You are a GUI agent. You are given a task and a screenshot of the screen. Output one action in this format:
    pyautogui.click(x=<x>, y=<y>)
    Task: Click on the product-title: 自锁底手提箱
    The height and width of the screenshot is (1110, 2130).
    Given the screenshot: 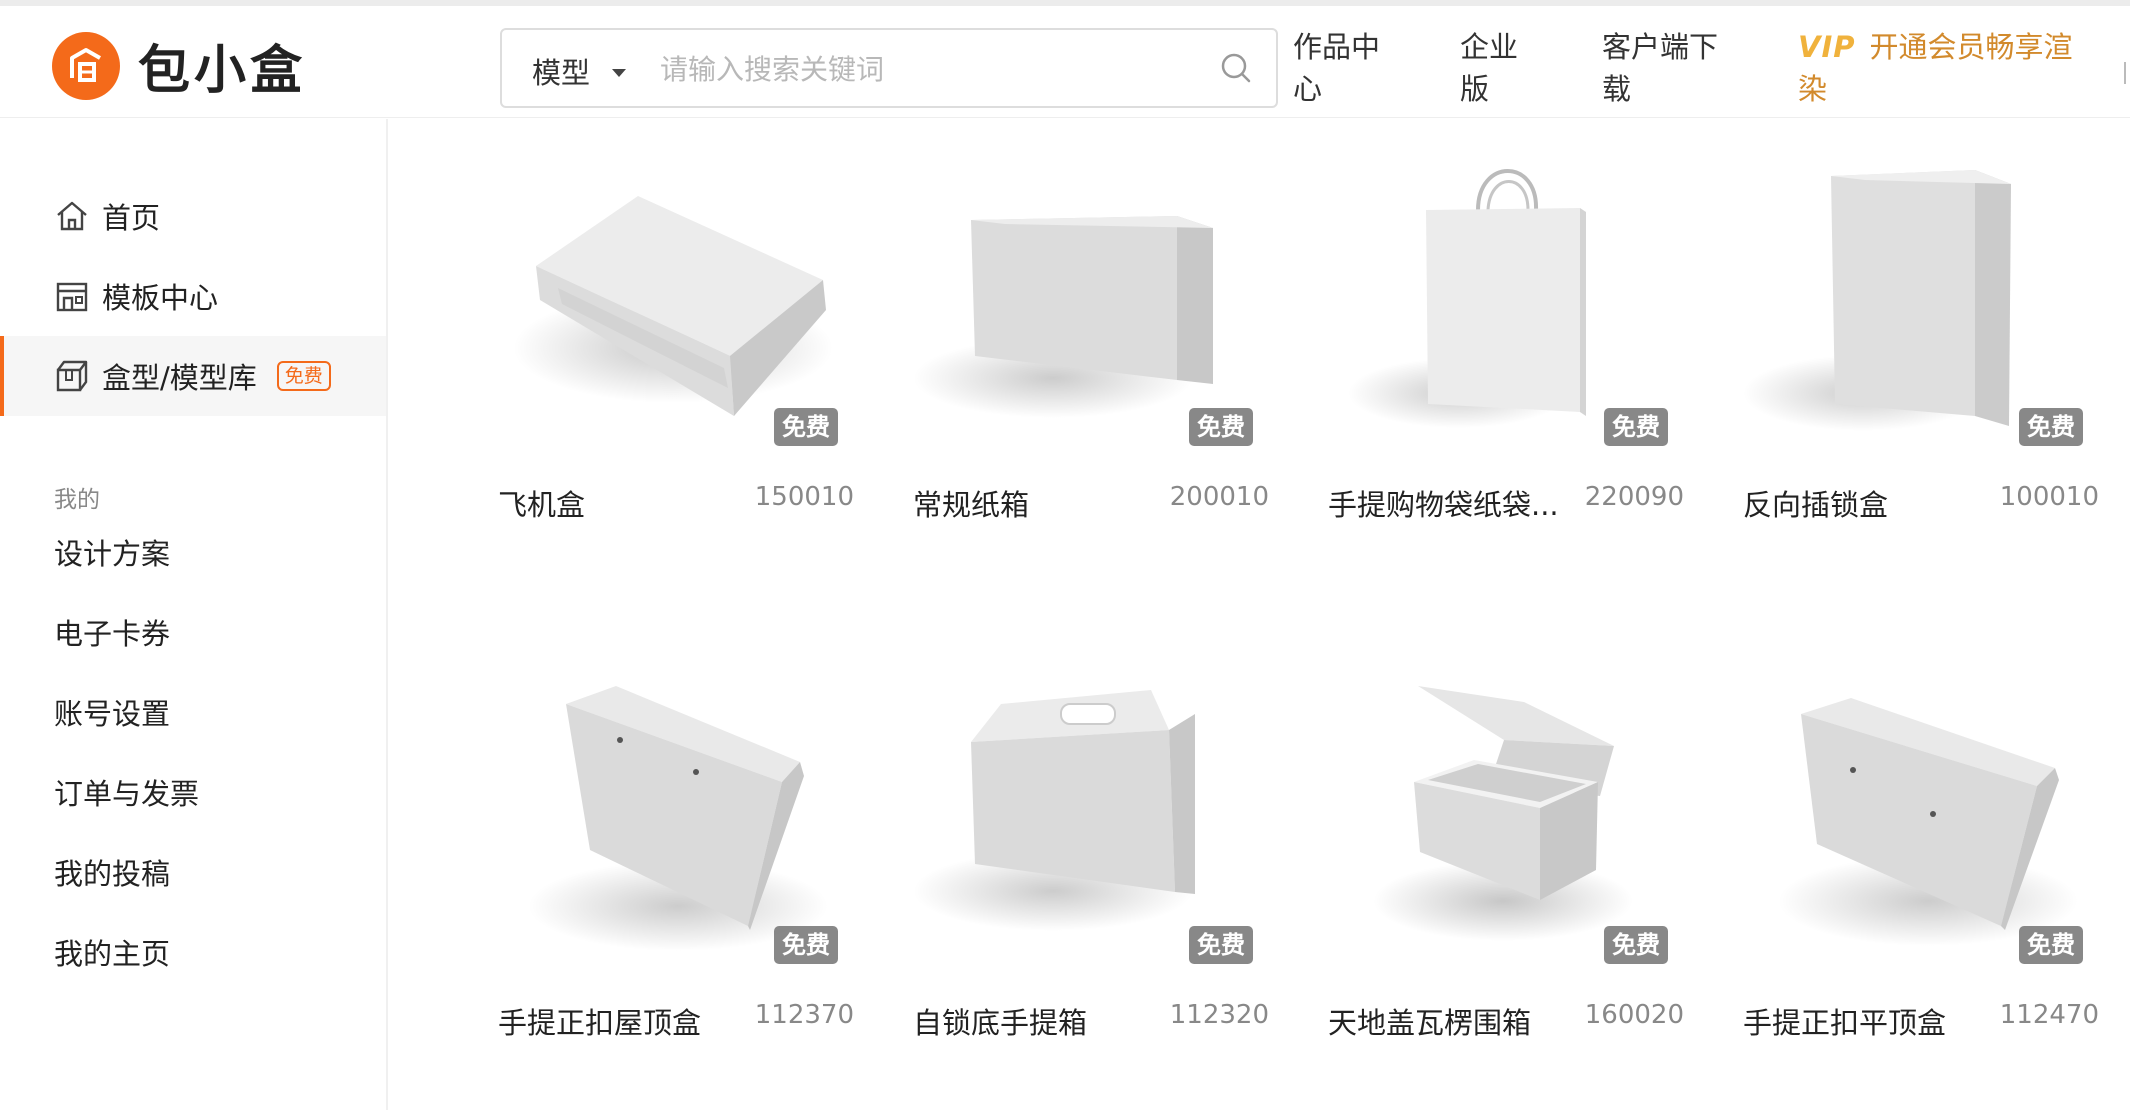 What is the action you would take?
    pyautogui.click(x=1000, y=1021)
    